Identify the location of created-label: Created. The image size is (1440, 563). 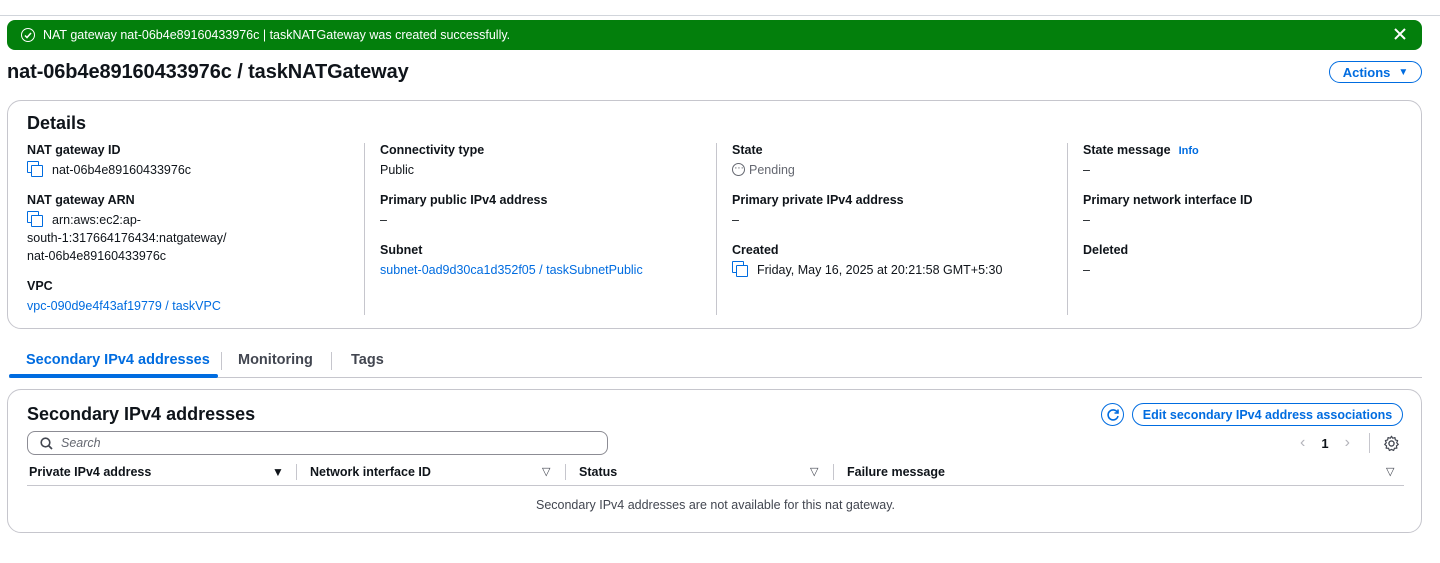
(755, 250).